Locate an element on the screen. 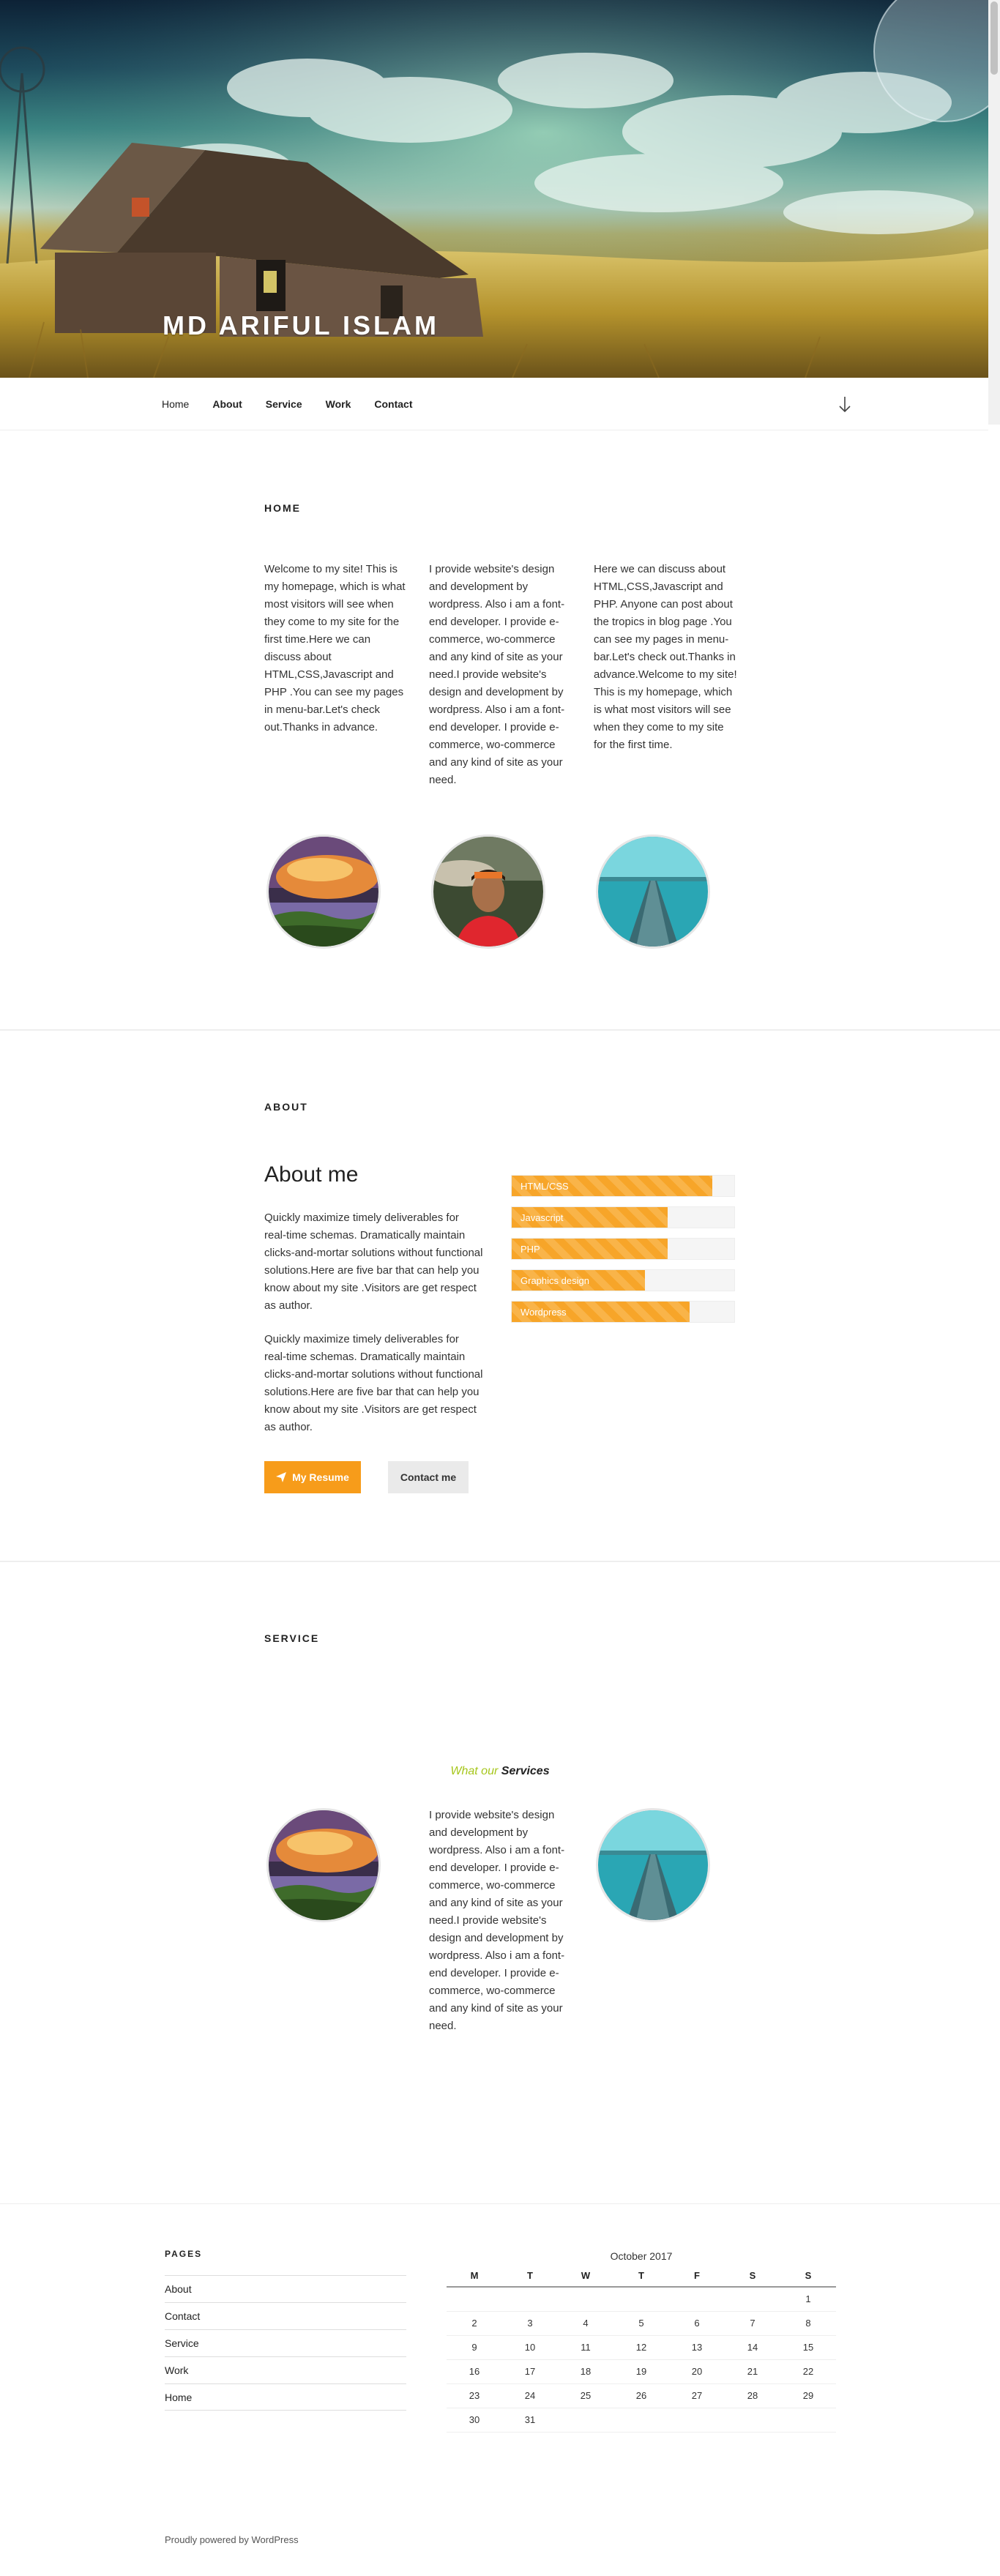  pages-link-work: Work is located at coordinates (286, 2369).